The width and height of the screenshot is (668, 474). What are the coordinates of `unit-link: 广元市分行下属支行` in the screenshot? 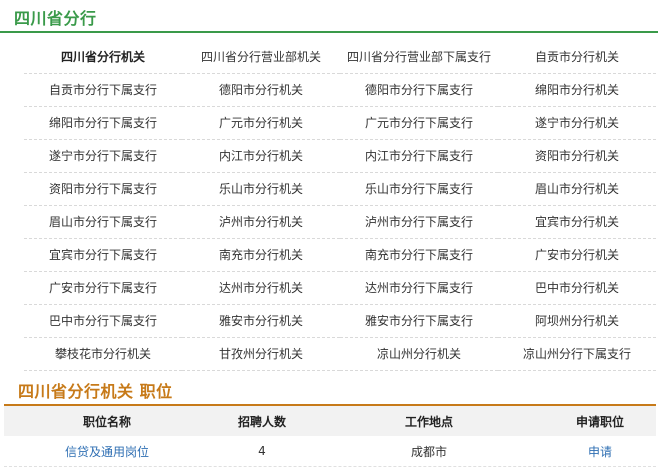 It's located at (419, 123).